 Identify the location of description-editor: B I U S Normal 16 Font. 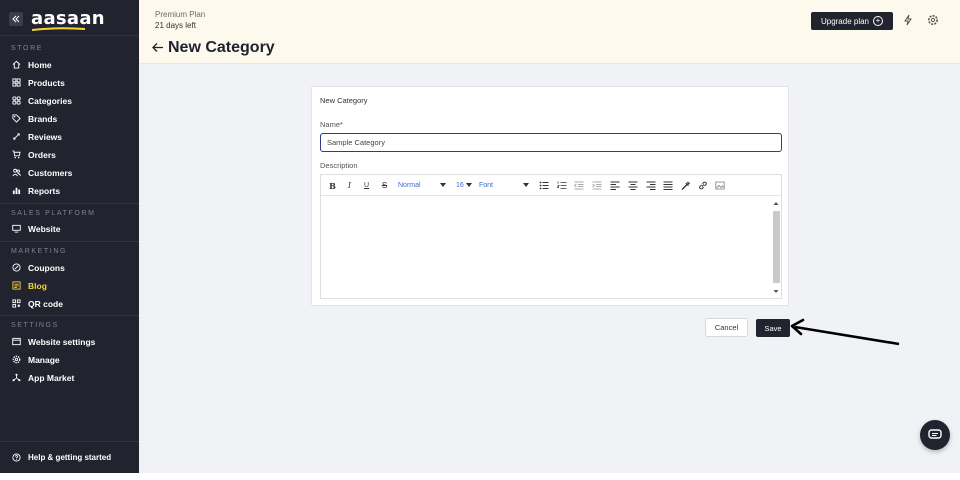
(551, 236).